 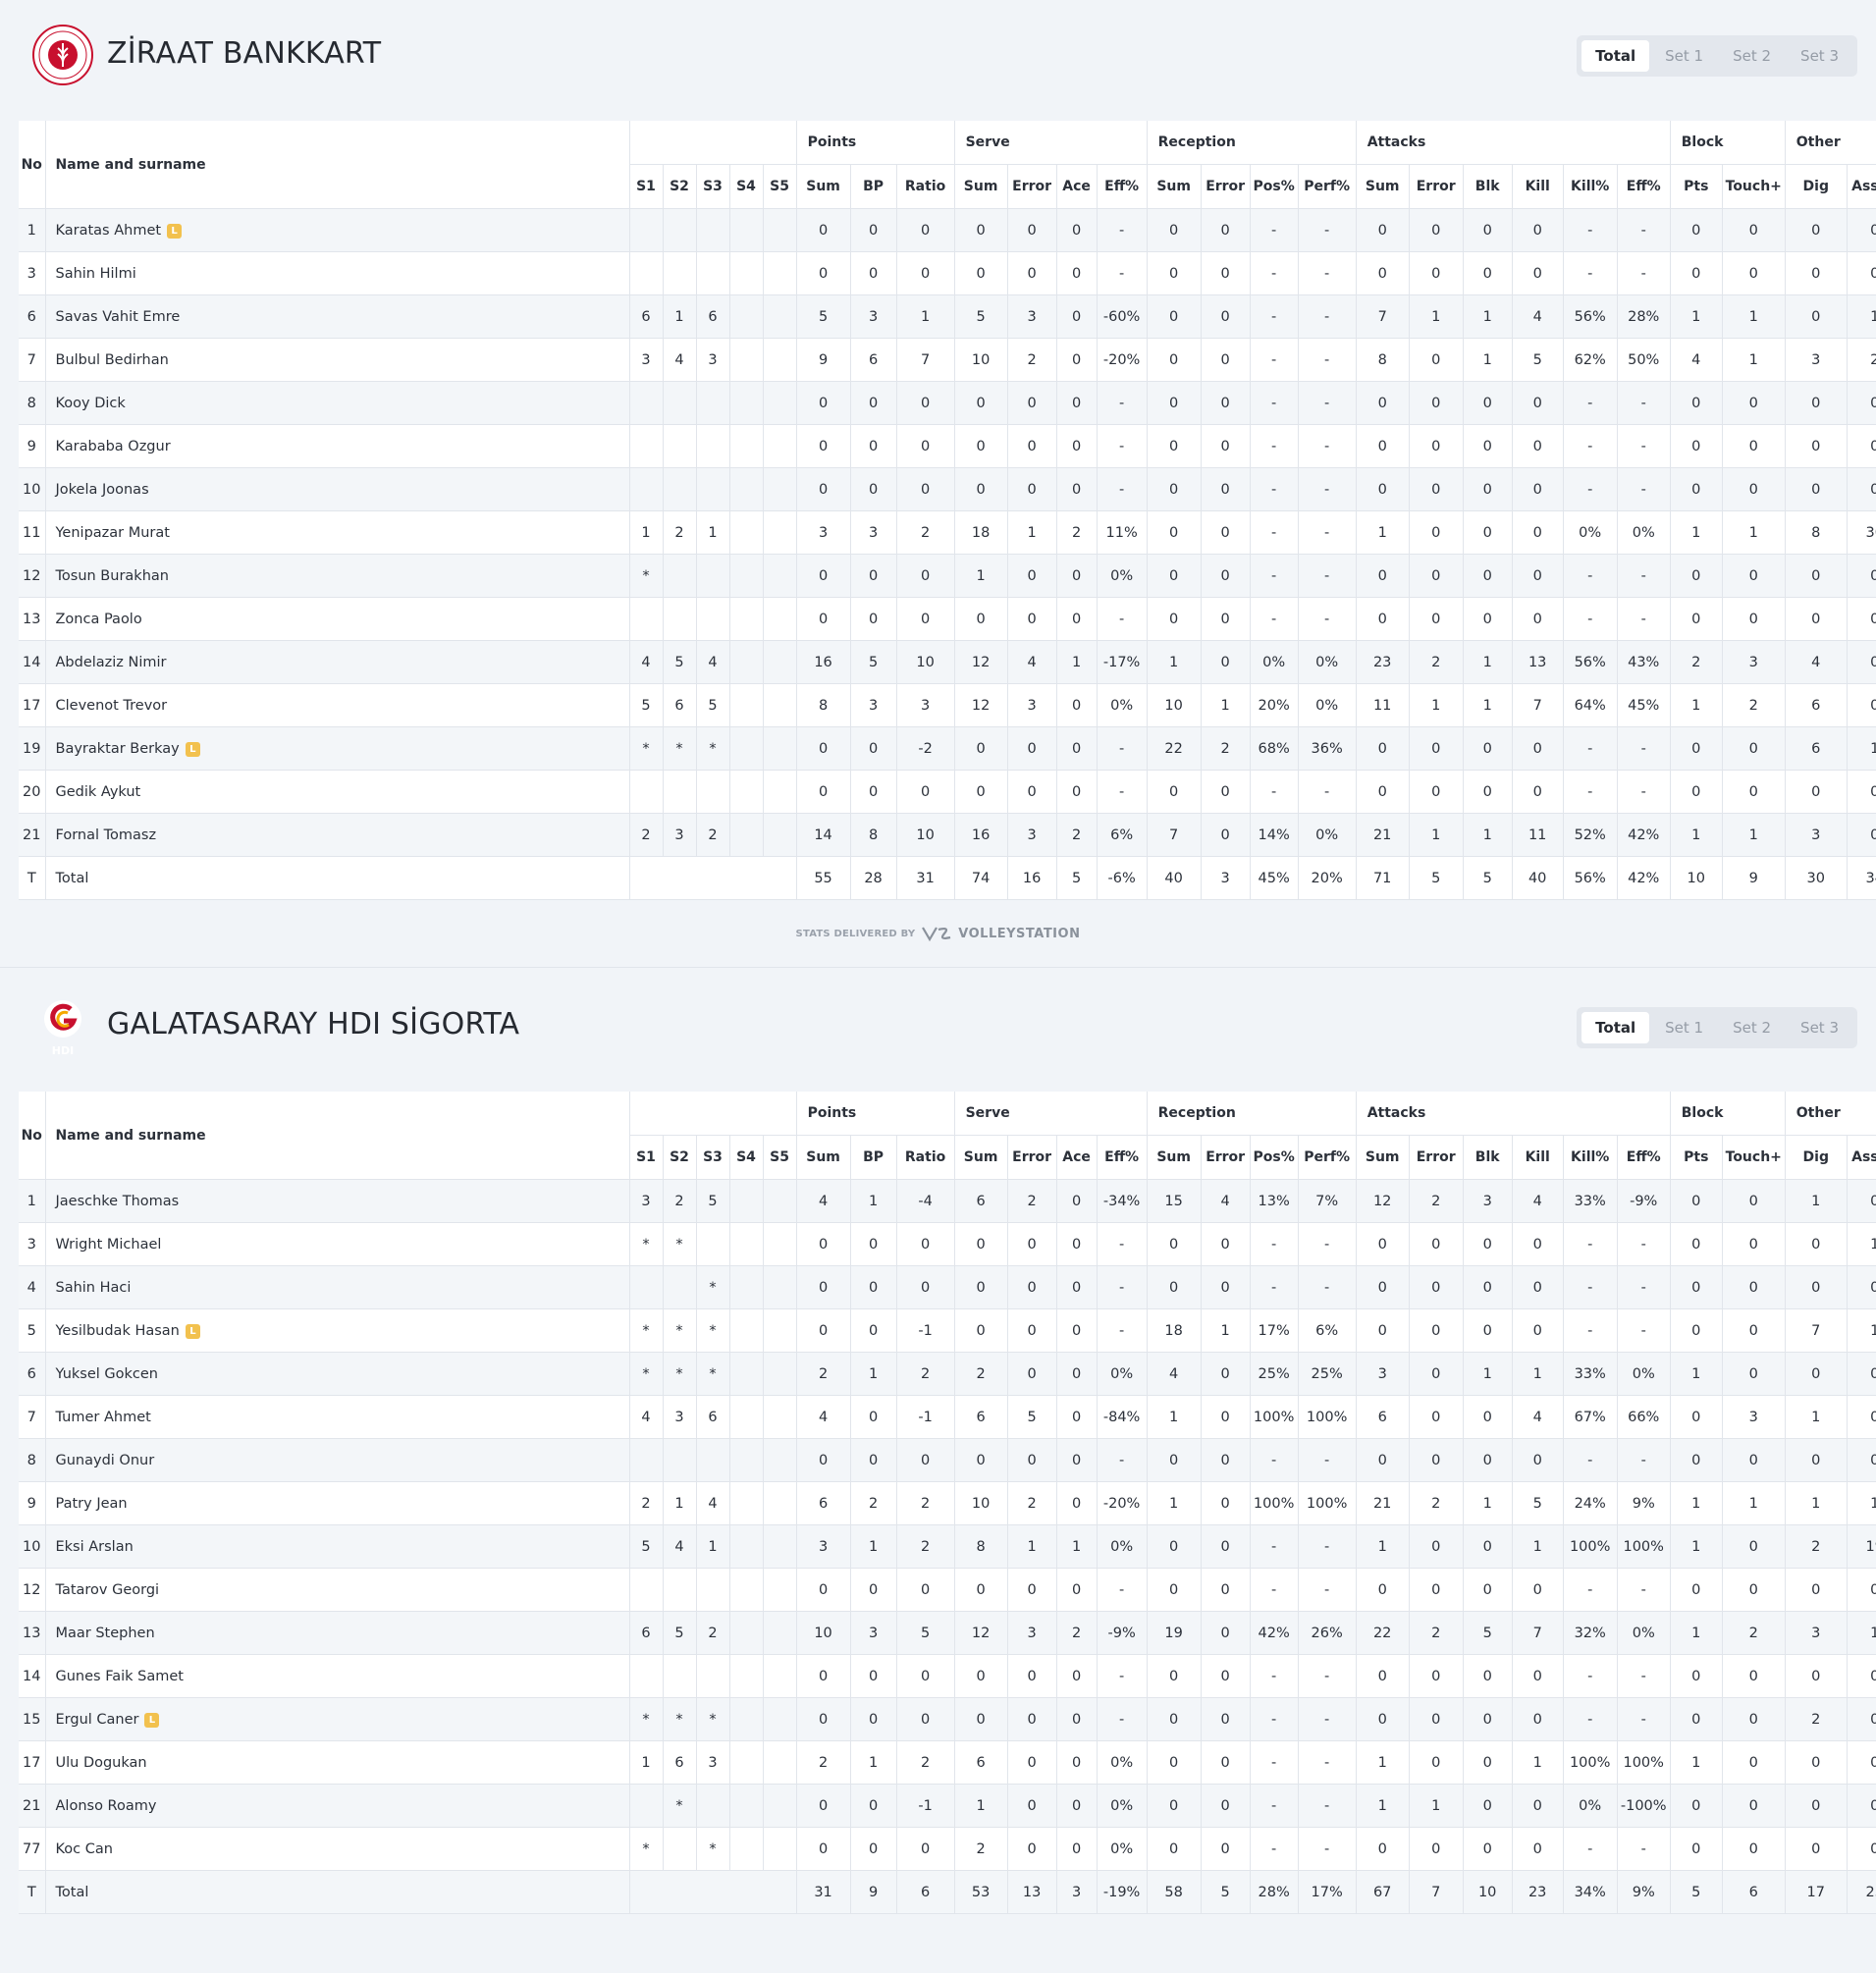 I want to click on stat-cell: 100%, so click(x=1274, y=1503).